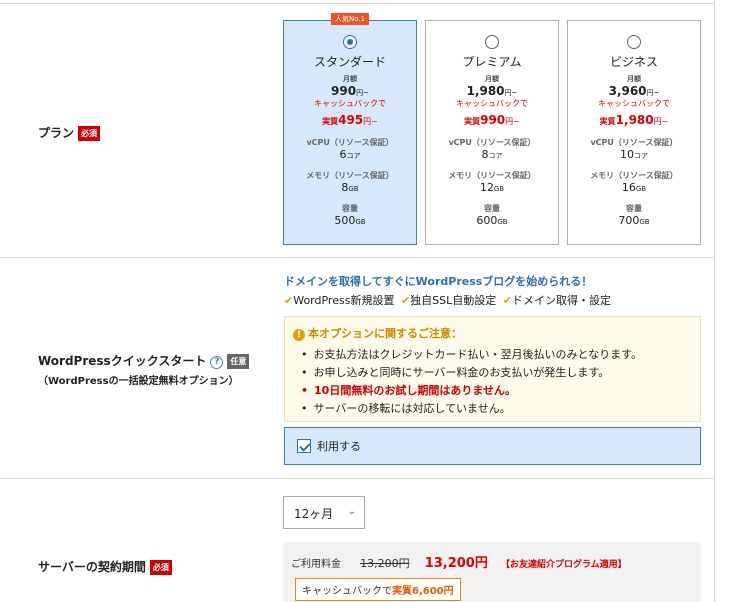 The height and width of the screenshot is (602, 734). I want to click on notice-item: お支払方法はクレジットカード払い・翌月後払いのみとなります。, so click(496, 355).